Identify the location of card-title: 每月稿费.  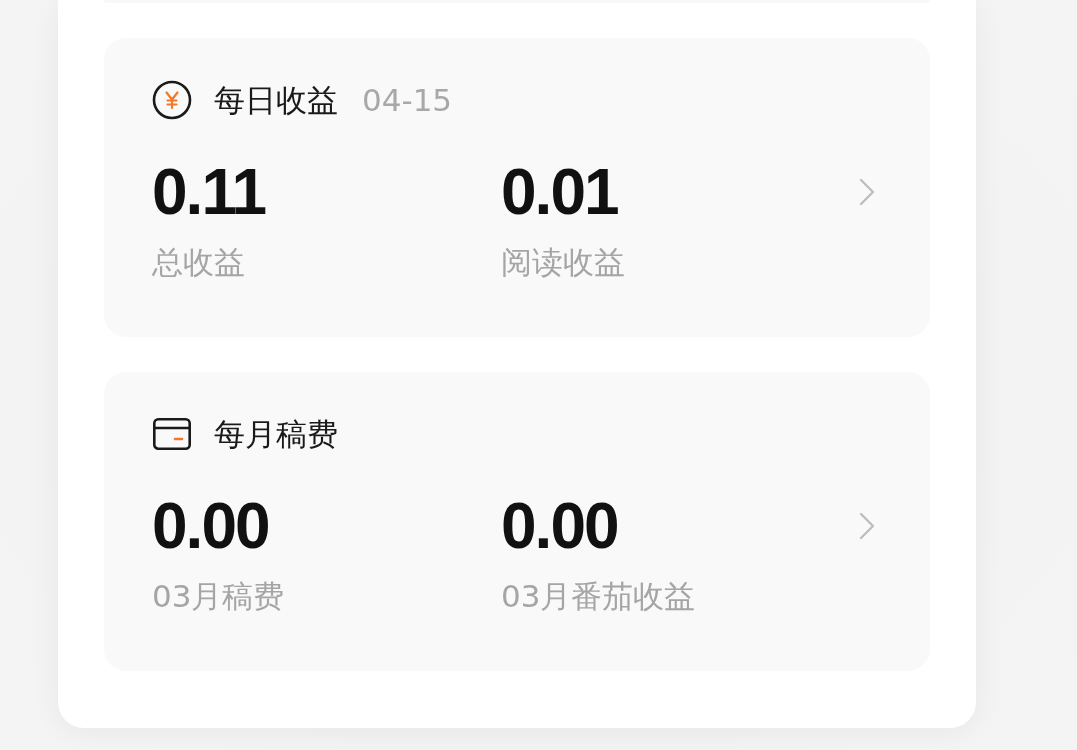
(276, 434).